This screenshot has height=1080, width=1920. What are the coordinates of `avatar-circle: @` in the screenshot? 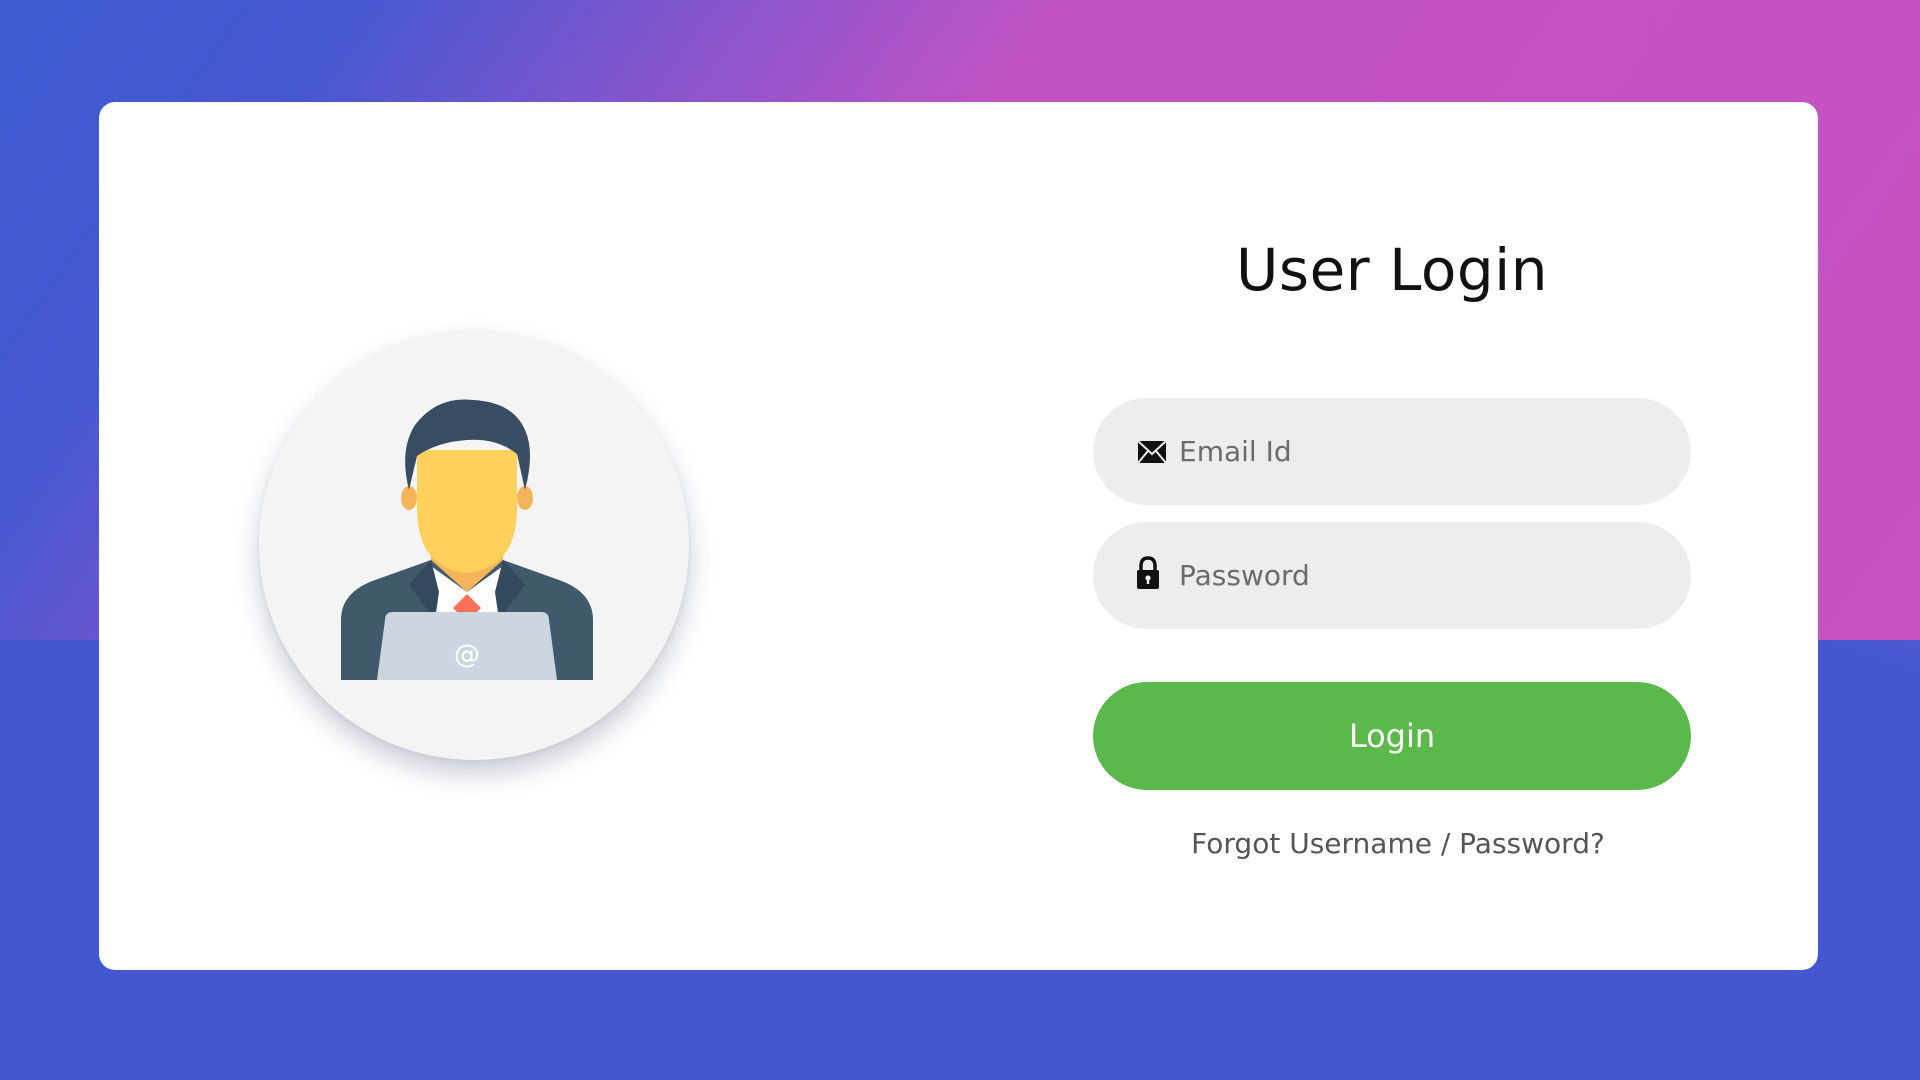 It's located at (474, 545).